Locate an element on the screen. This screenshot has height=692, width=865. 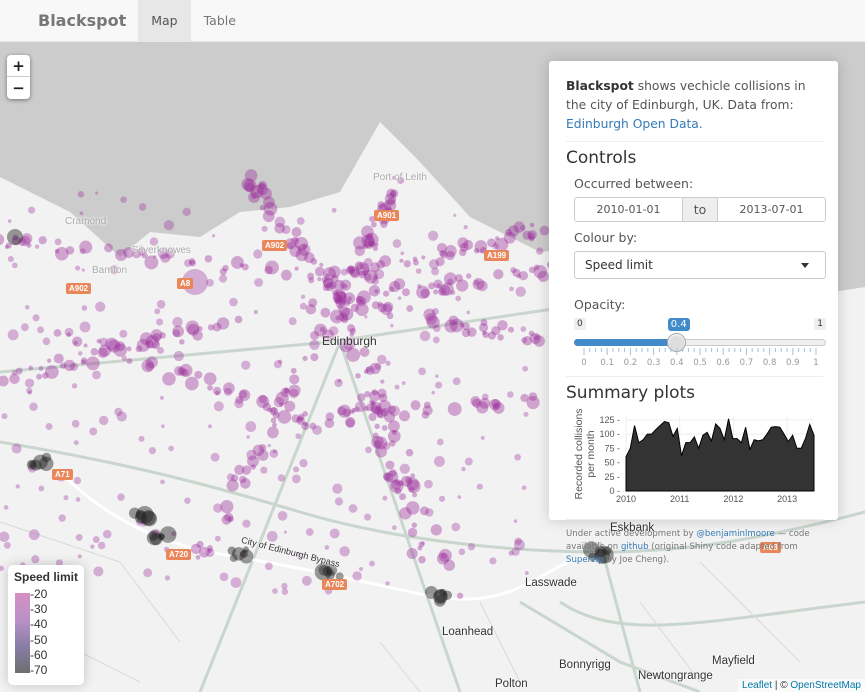
tab-table: Table is located at coordinates (220, 20).